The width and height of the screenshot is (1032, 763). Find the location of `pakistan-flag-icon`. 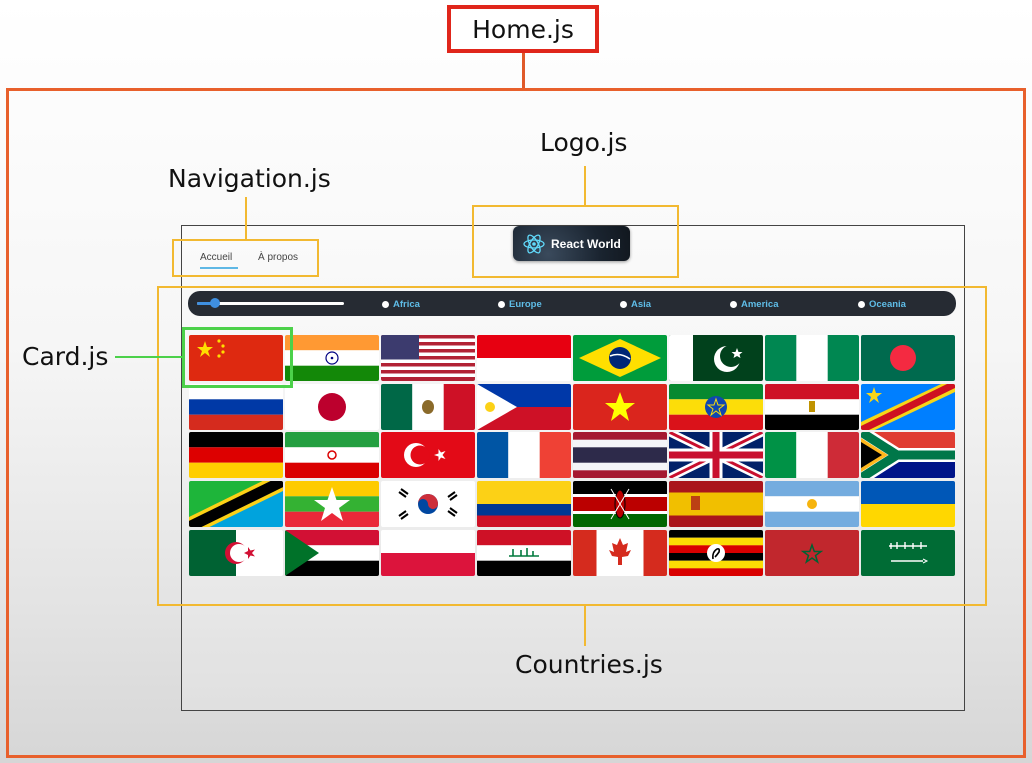

pakistan-flag-icon is located at coordinates (716, 358).